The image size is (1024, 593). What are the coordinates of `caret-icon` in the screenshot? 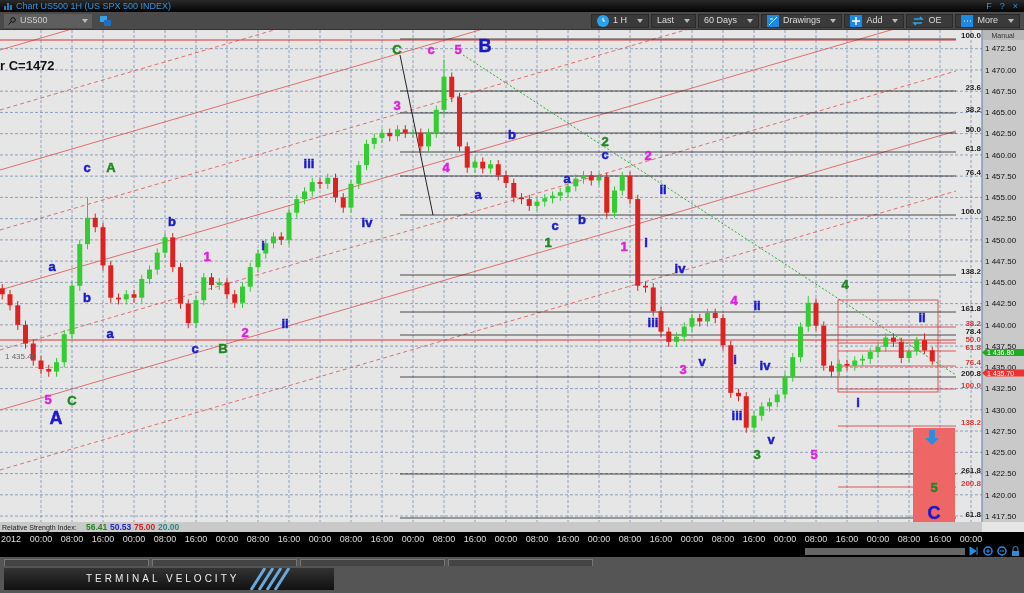 It's located at (85, 20).